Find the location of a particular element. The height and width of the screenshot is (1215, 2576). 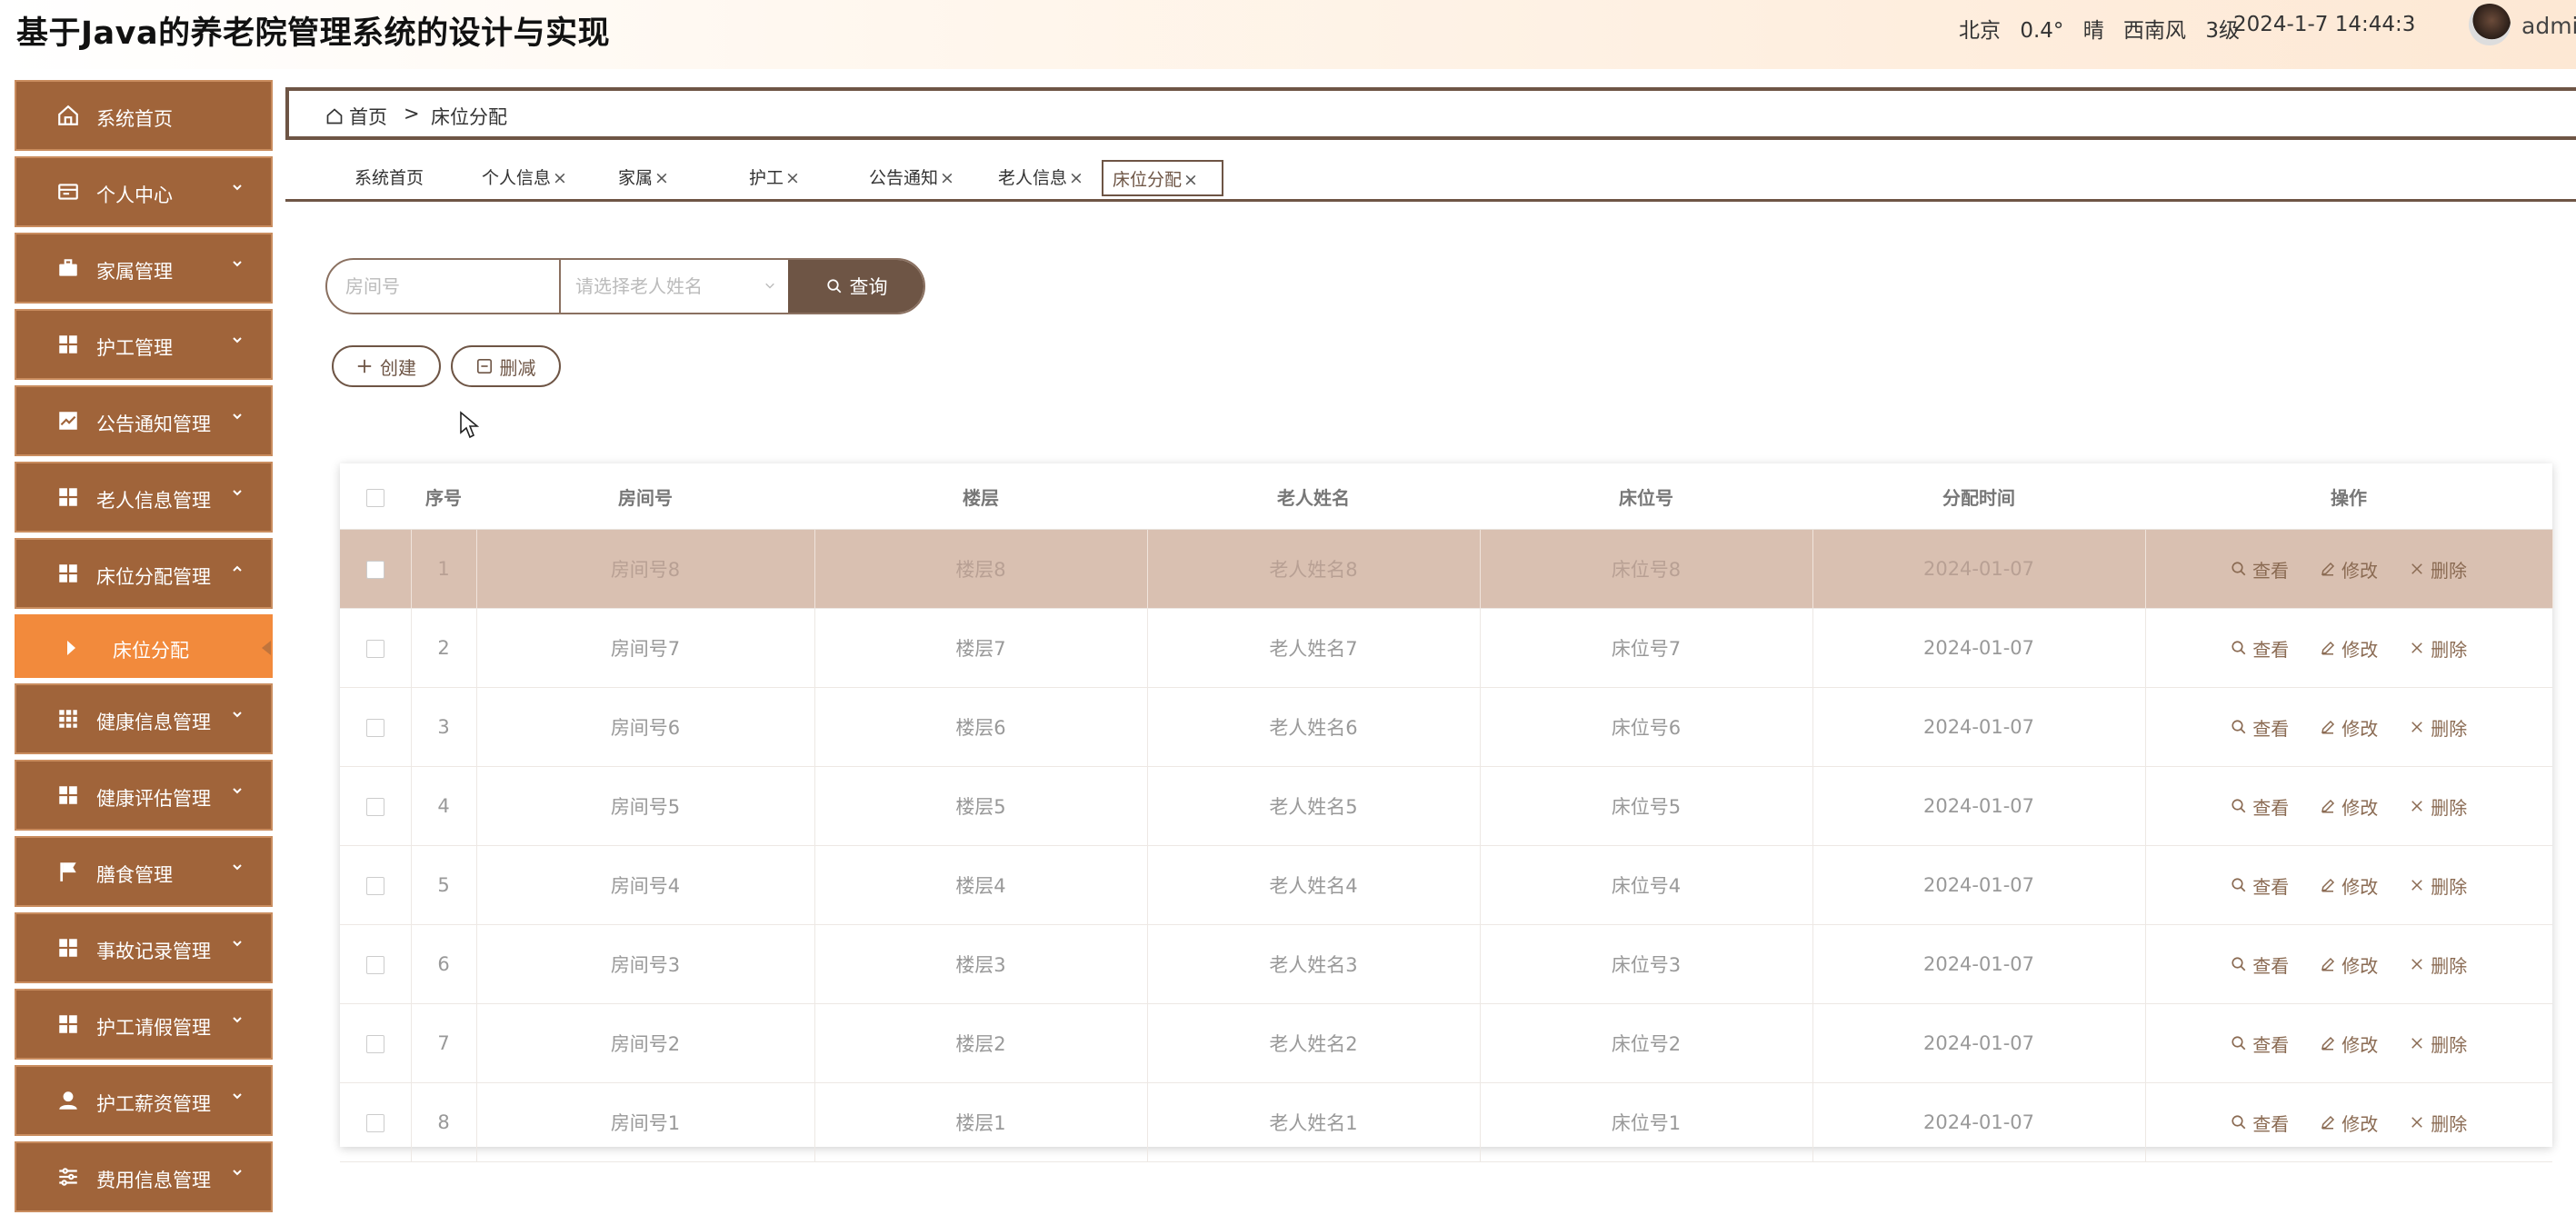

tab-notice: 公告通知 × is located at coordinates (912, 178).